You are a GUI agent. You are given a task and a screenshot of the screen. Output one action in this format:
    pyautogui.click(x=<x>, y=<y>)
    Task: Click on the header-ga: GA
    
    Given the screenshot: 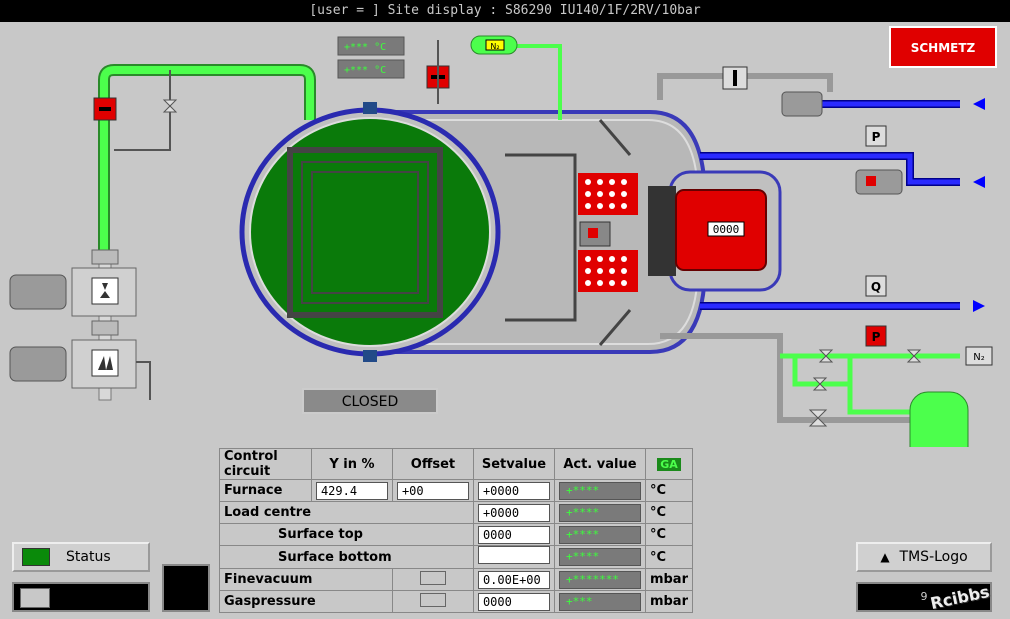 What is the action you would take?
    pyautogui.click(x=669, y=464)
    